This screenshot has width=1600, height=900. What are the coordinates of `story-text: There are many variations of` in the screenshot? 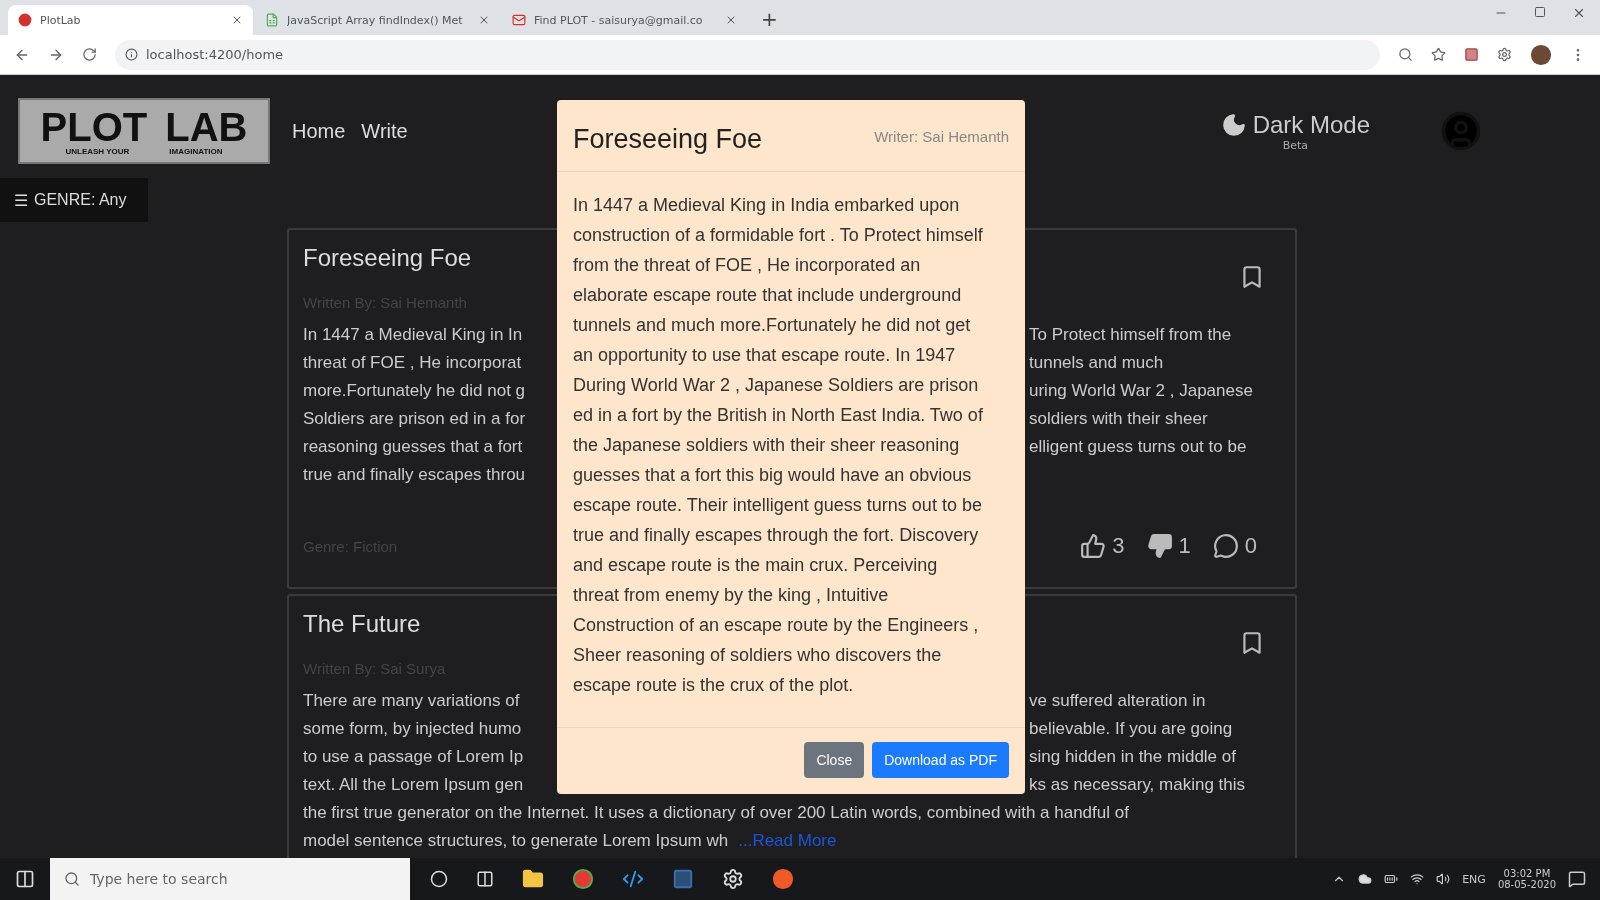 It's located at (412, 701).